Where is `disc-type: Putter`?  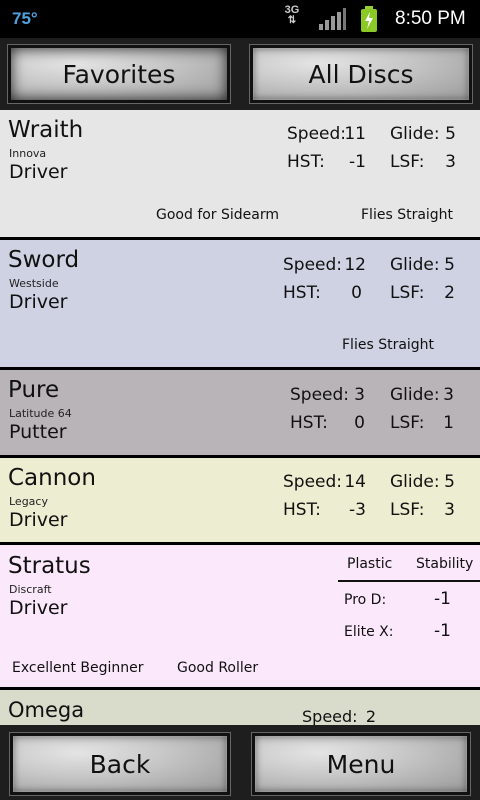 disc-type: Putter is located at coordinates (38, 432).